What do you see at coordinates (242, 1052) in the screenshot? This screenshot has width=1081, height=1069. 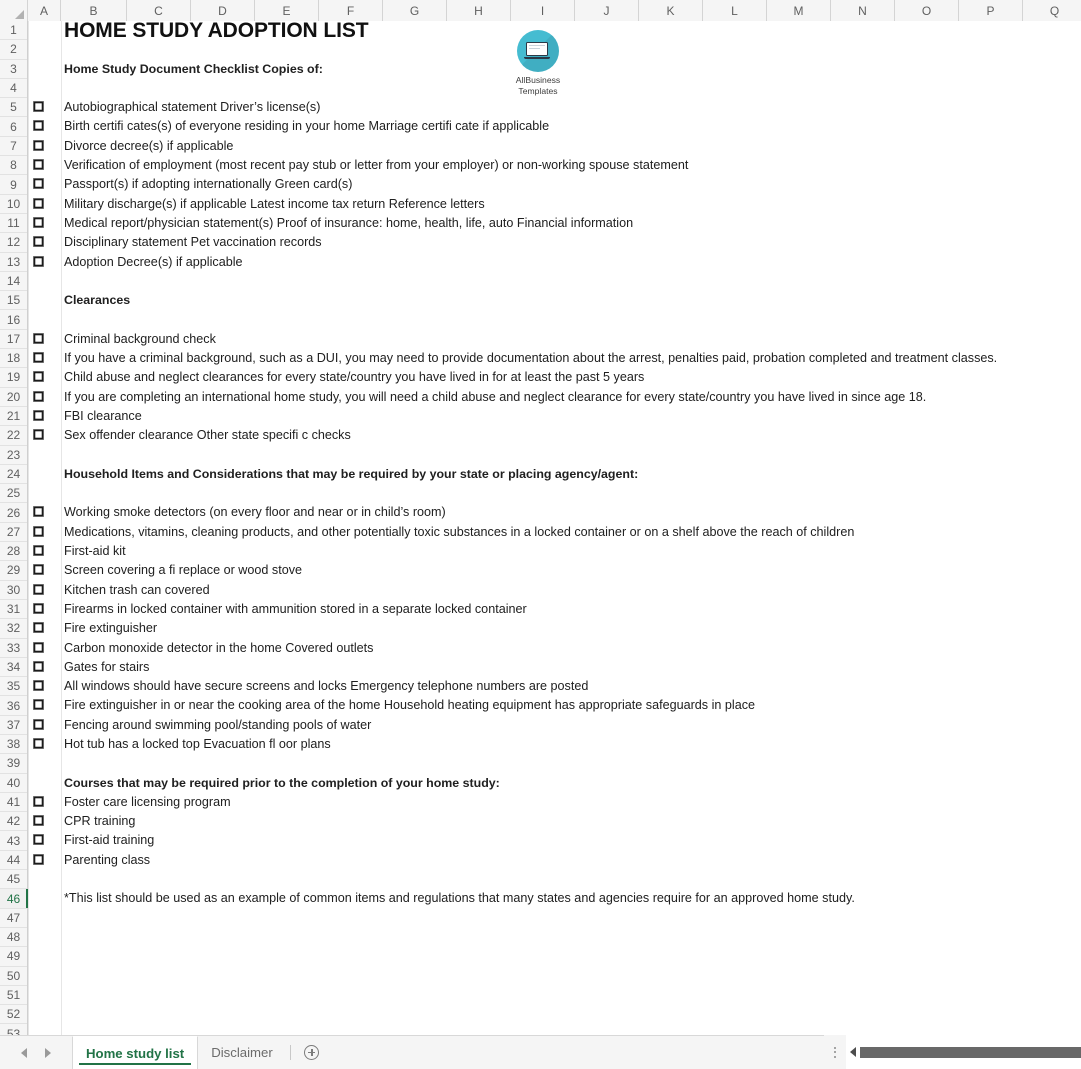 I see `sheet-tab-disclaimer: Disclaimer` at bounding box center [242, 1052].